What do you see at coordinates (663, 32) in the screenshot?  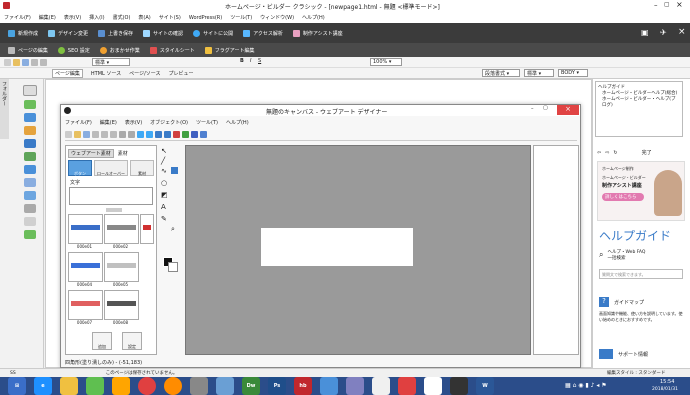 I see `pin-icon: ✈` at bounding box center [663, 32].